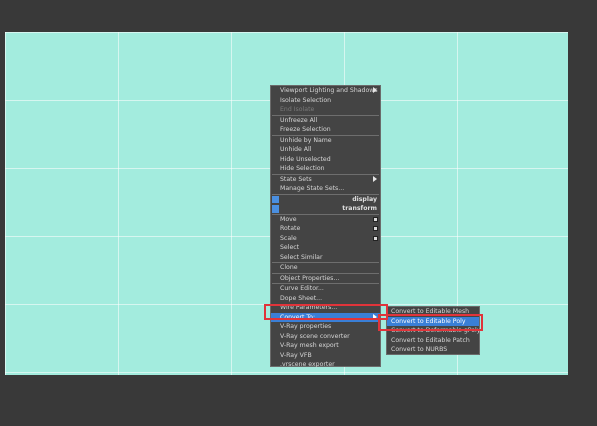 The image size is (597, 426). I want to click on menu-item-scale: Scale, so click(325, 239).